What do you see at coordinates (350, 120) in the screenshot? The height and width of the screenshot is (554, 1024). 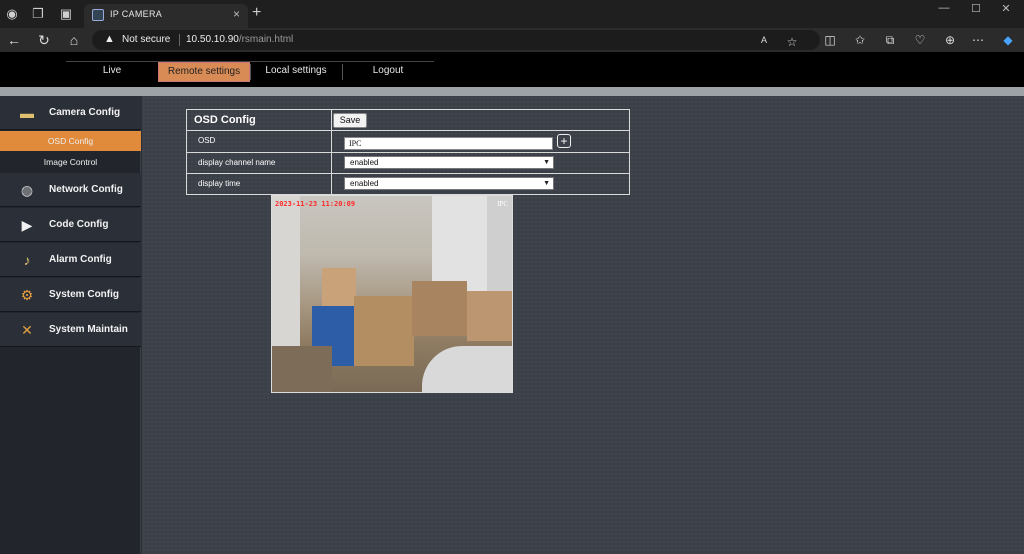 I see `save-button: Save` at bounding box center [350, 120].